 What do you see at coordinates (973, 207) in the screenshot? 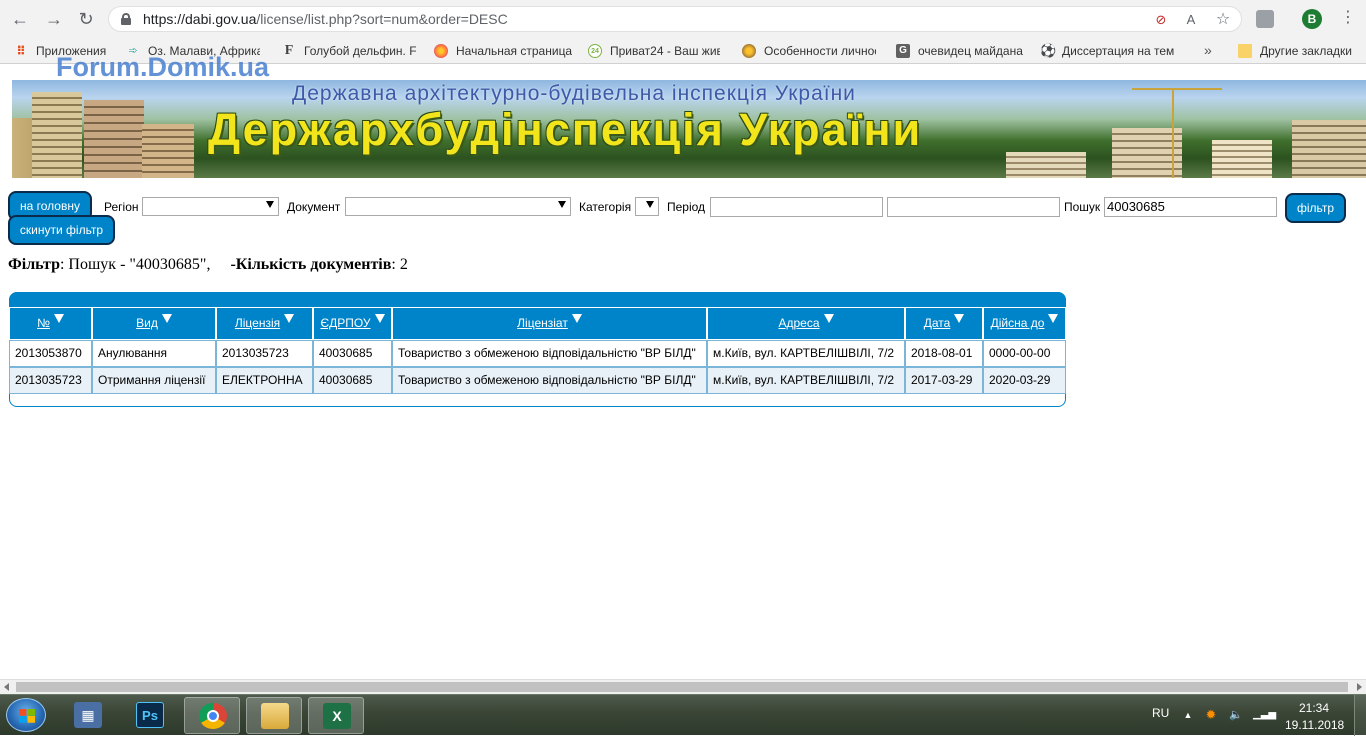
I see `period-to-input` at bounding box center [973, 207].